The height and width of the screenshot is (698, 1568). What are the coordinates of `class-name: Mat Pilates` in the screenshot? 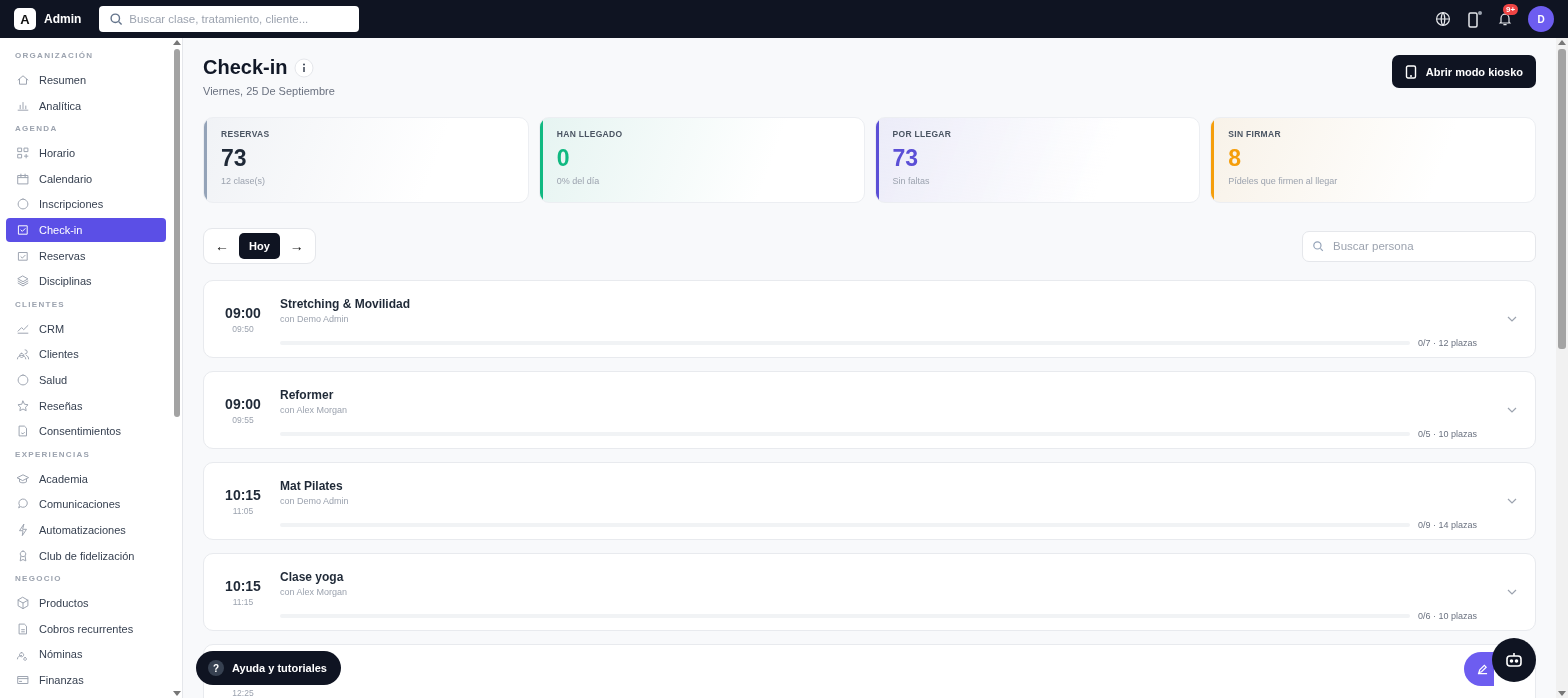 It's located at (312, 485).